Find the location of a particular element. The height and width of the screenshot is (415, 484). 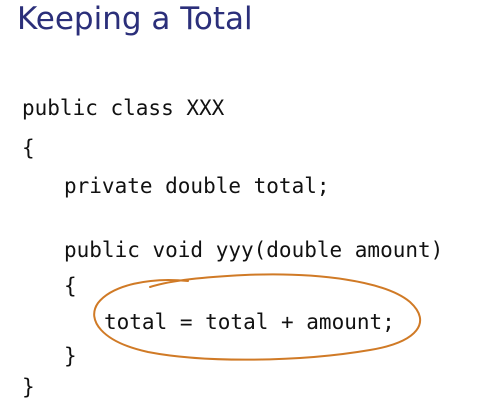

code-line-class-close-brace: } is located at coordinates (28, 387).